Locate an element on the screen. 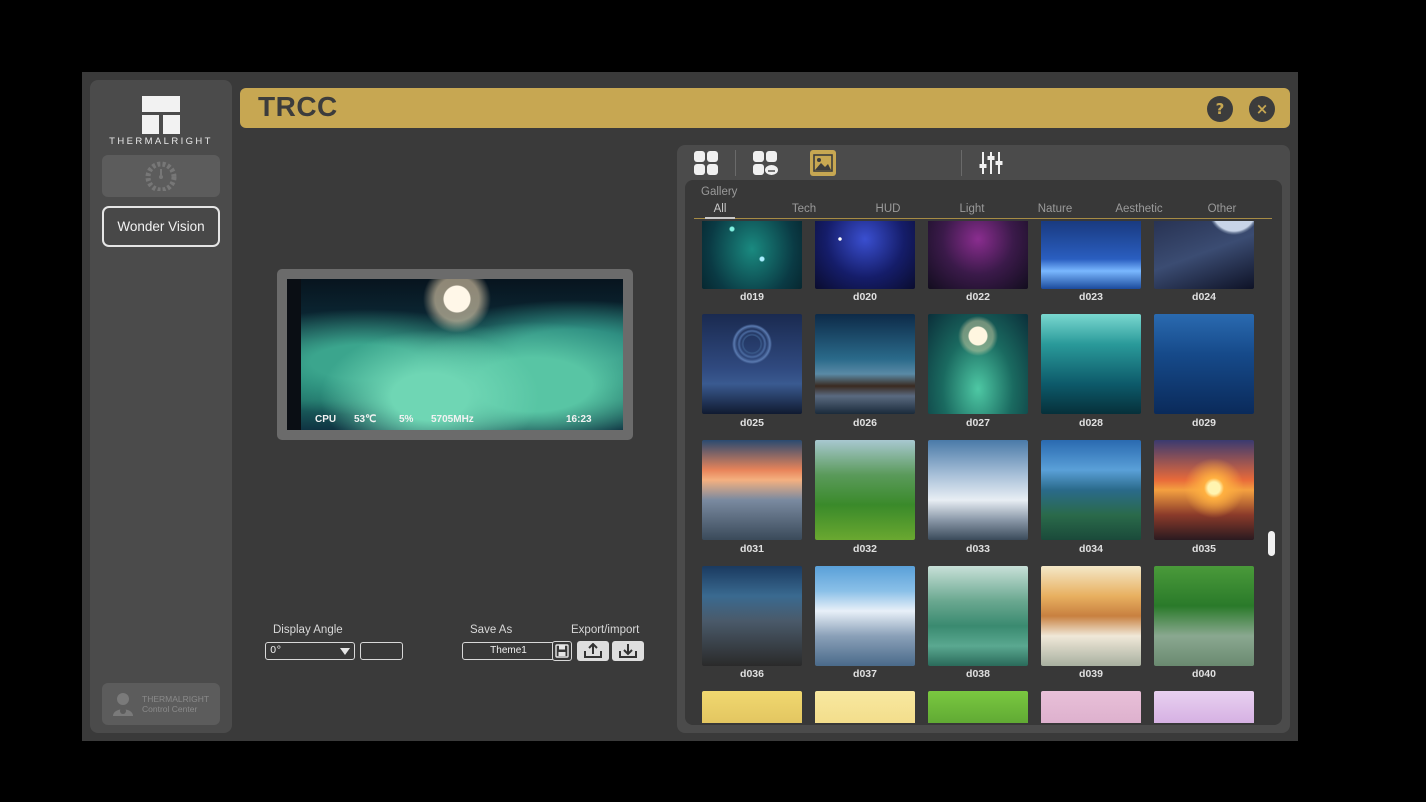 The image size is (1426, 802). thumb-caption: d031 is located at coordinates (752, 549).